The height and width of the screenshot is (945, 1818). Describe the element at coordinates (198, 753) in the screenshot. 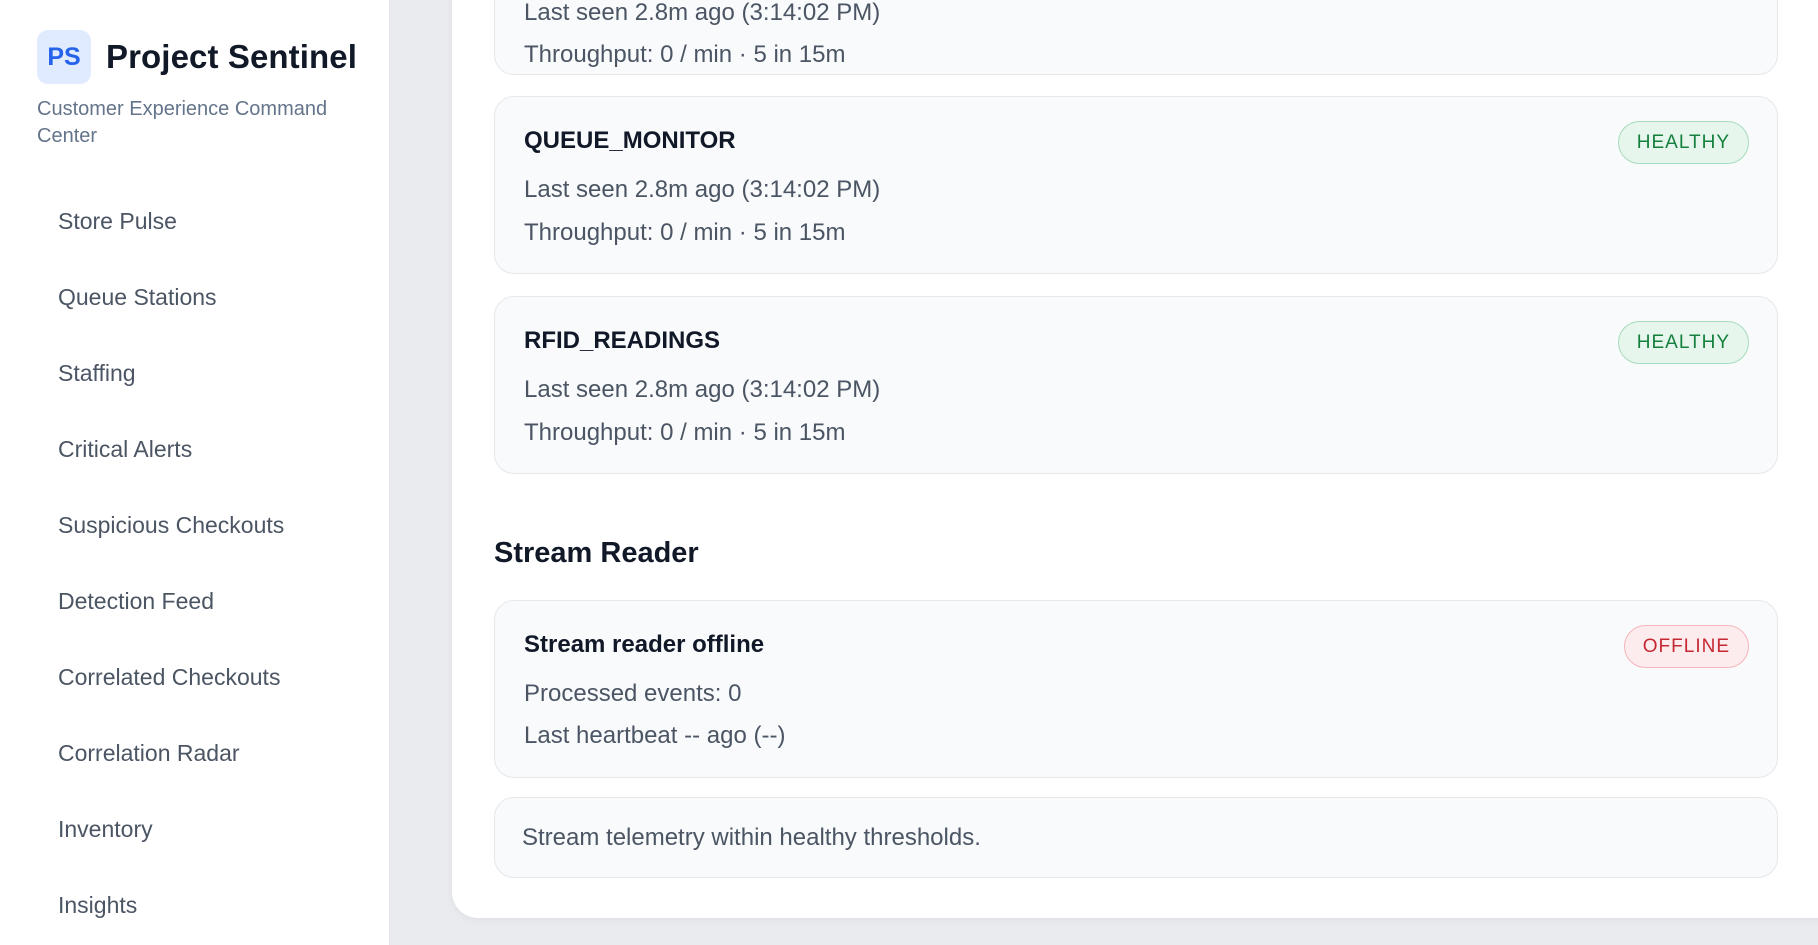

I see `sidebar-item-correlation-radar: Correlation Radar` at that location.